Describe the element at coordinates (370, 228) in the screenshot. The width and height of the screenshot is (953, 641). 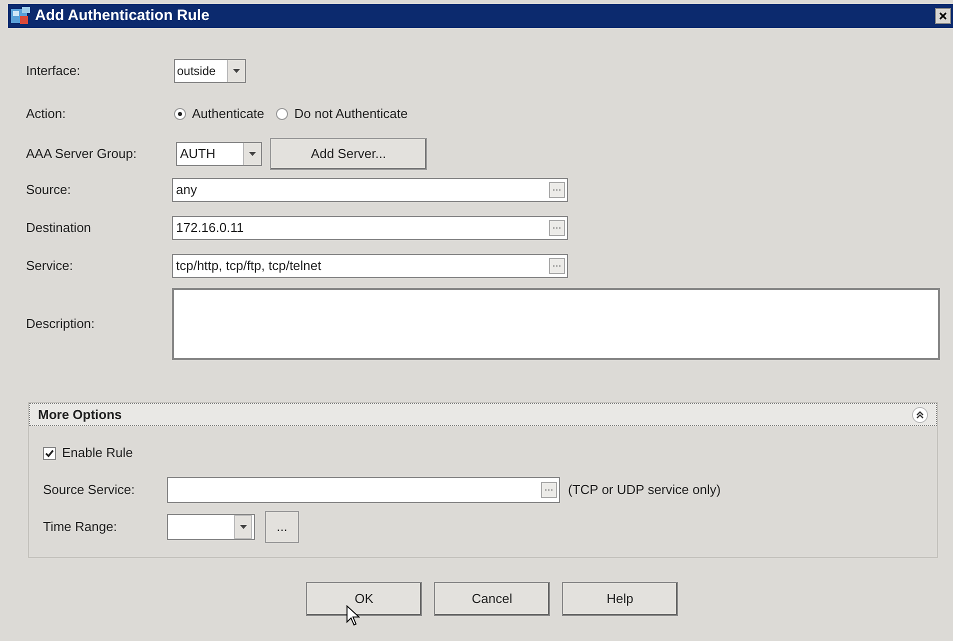
I see `text-field: 172.16.0.11` at that location.